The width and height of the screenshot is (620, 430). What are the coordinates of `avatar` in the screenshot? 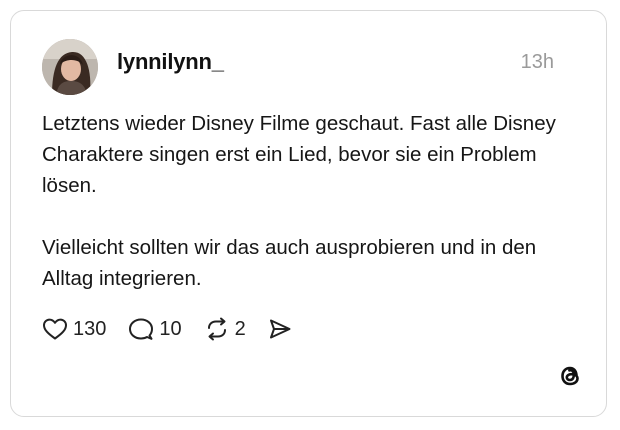 It's located at (70, 67).